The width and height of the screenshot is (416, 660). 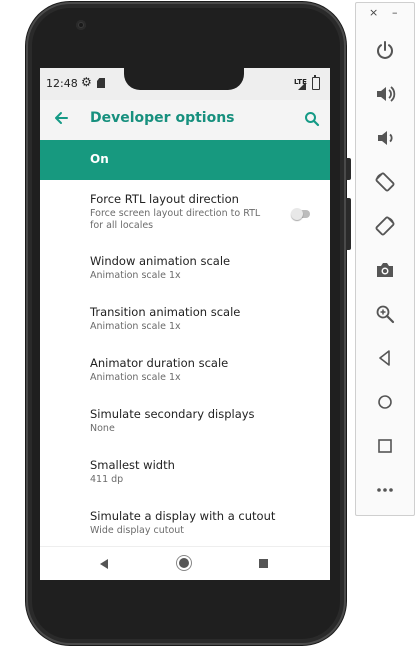 I want to click on nav-back-icon, so click(x=104, y=564).